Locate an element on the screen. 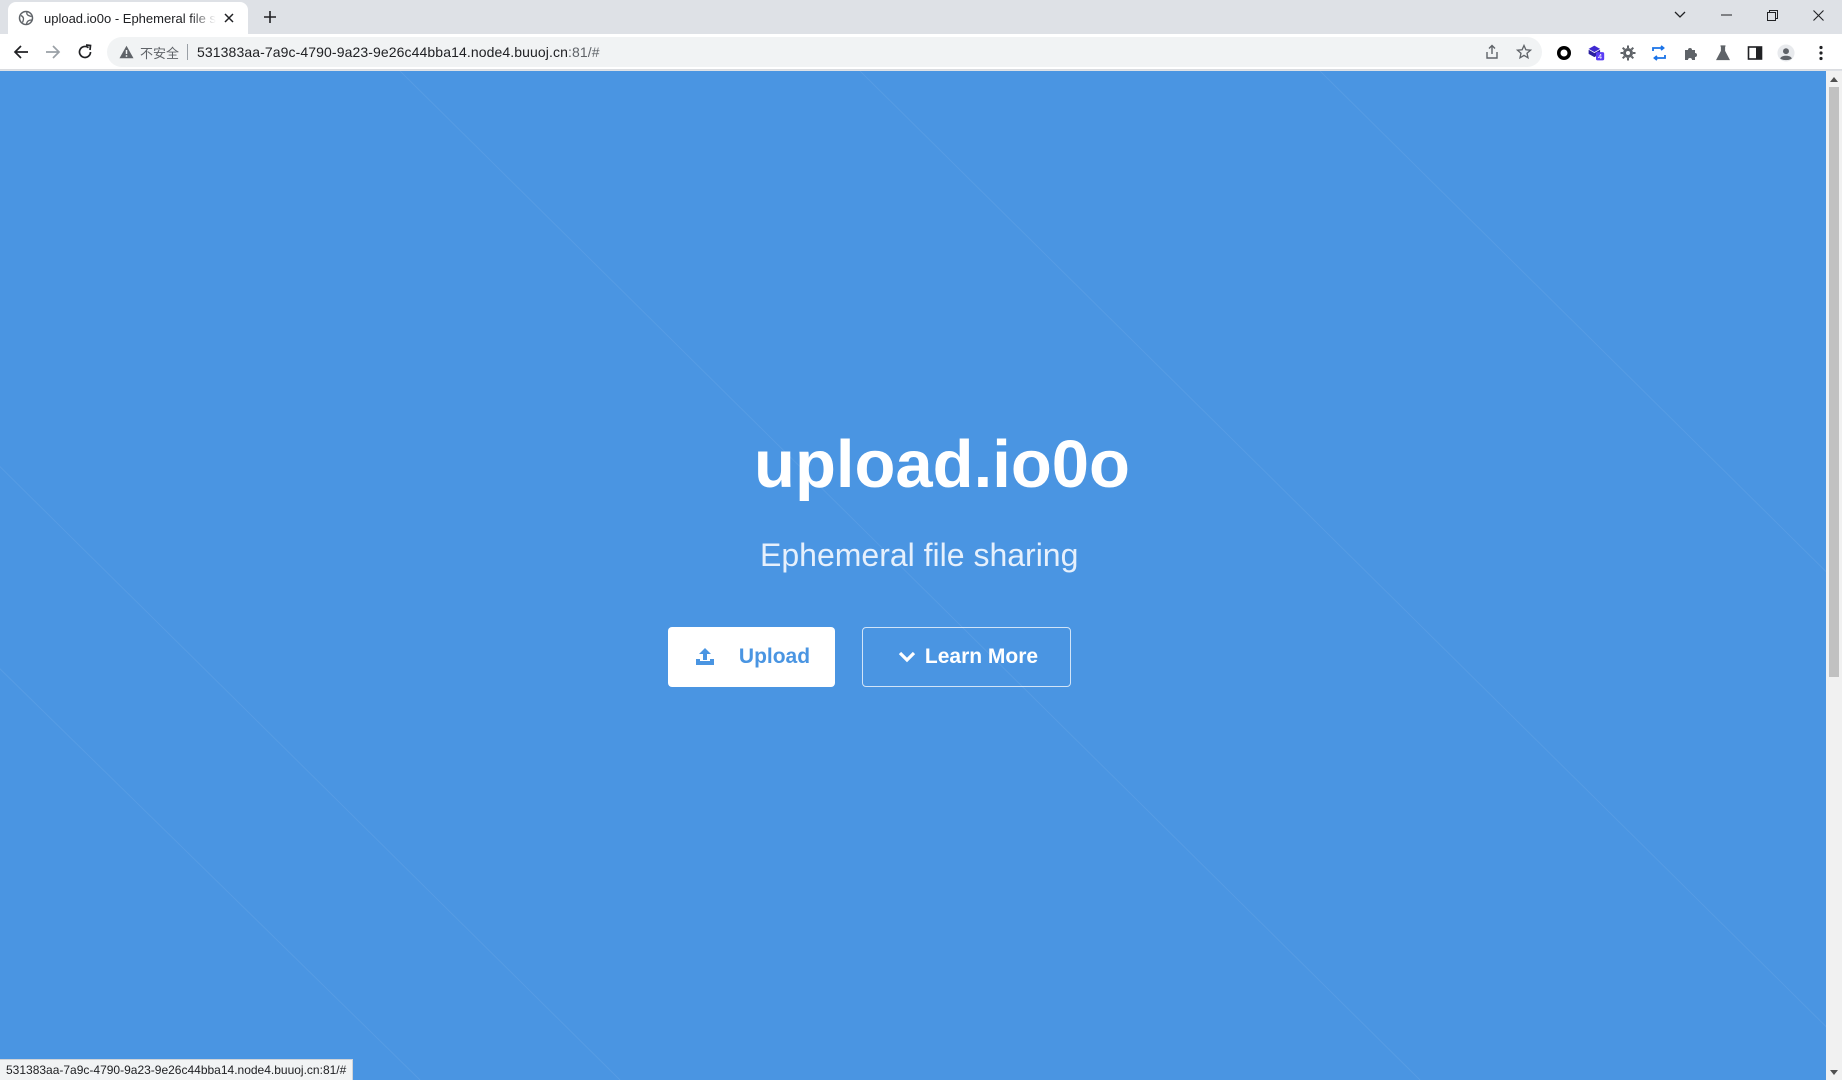 This screenshot has width=1842, height=1080. ring-extension-icon is located at coordinates (1564, 53).